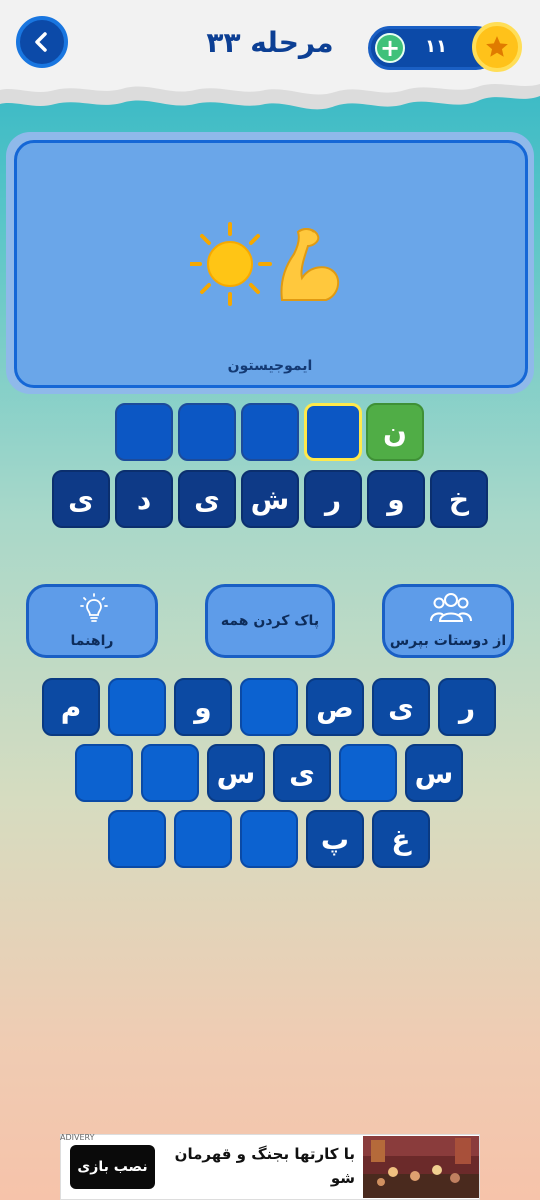 The width and height of the screenshot is (540, 1200). Describe the element at coordinates (459, 499) in the screenshot. I see `answer-slot-6: خ` at that location.